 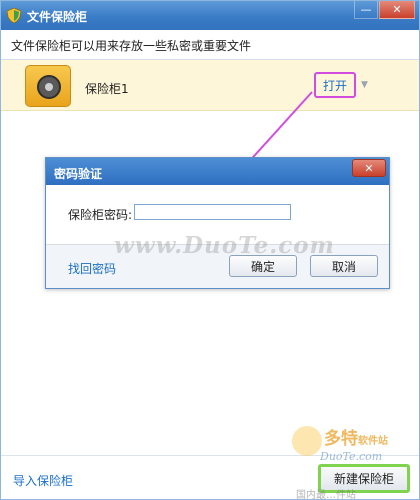 I want to click on cancel-button: 取消, so click(x=344, y=266).